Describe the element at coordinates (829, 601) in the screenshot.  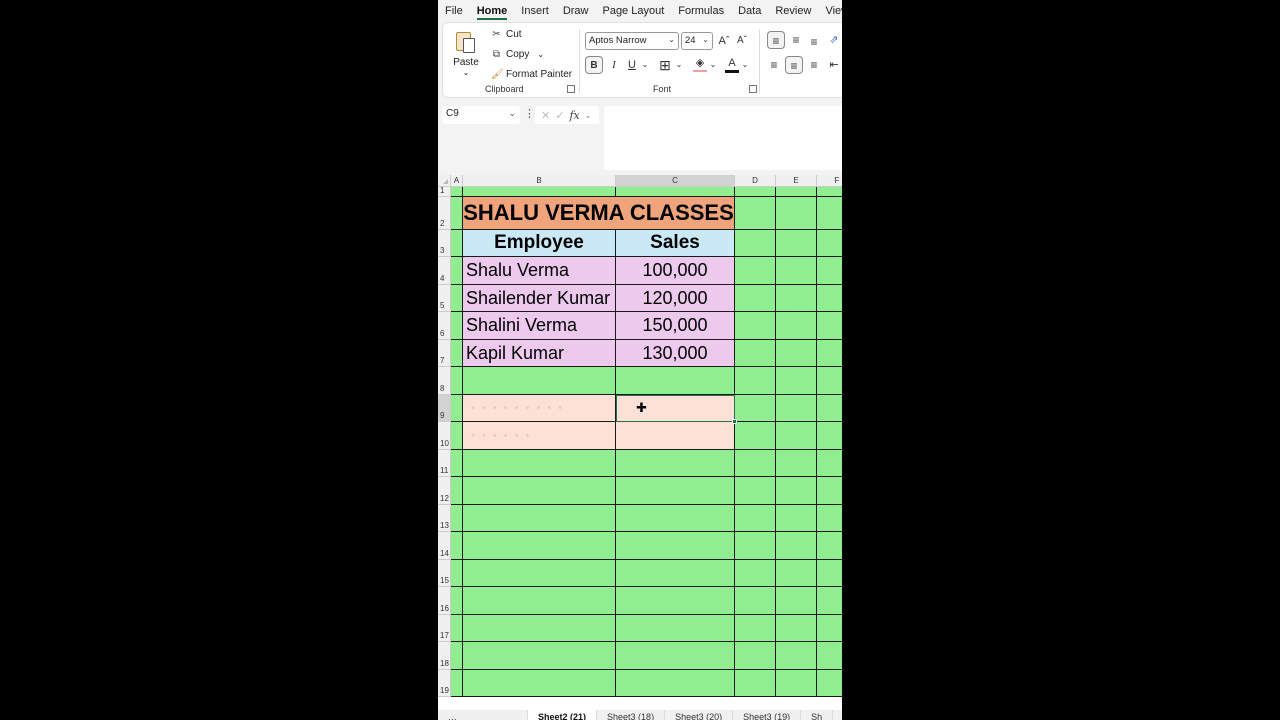
I see `cell-f16` at that location.